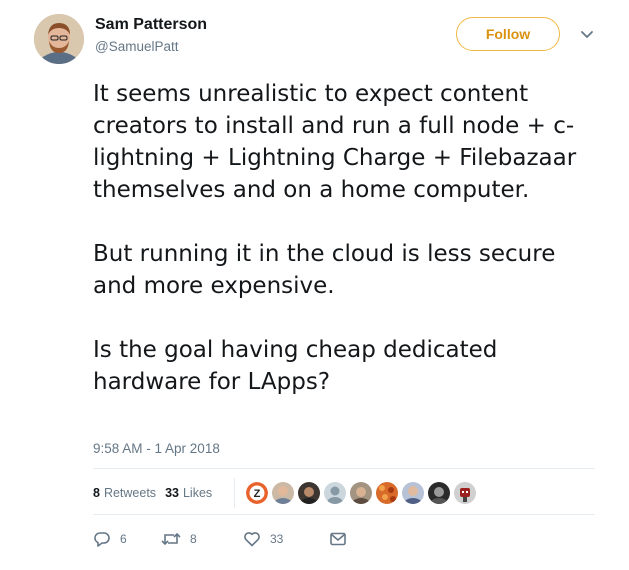 The height and width of the screenshot is (570, 629). What do you see at coordinates (252, 539) in the screenshot?
I see `heart-icon` at bounding box center [252, 539].